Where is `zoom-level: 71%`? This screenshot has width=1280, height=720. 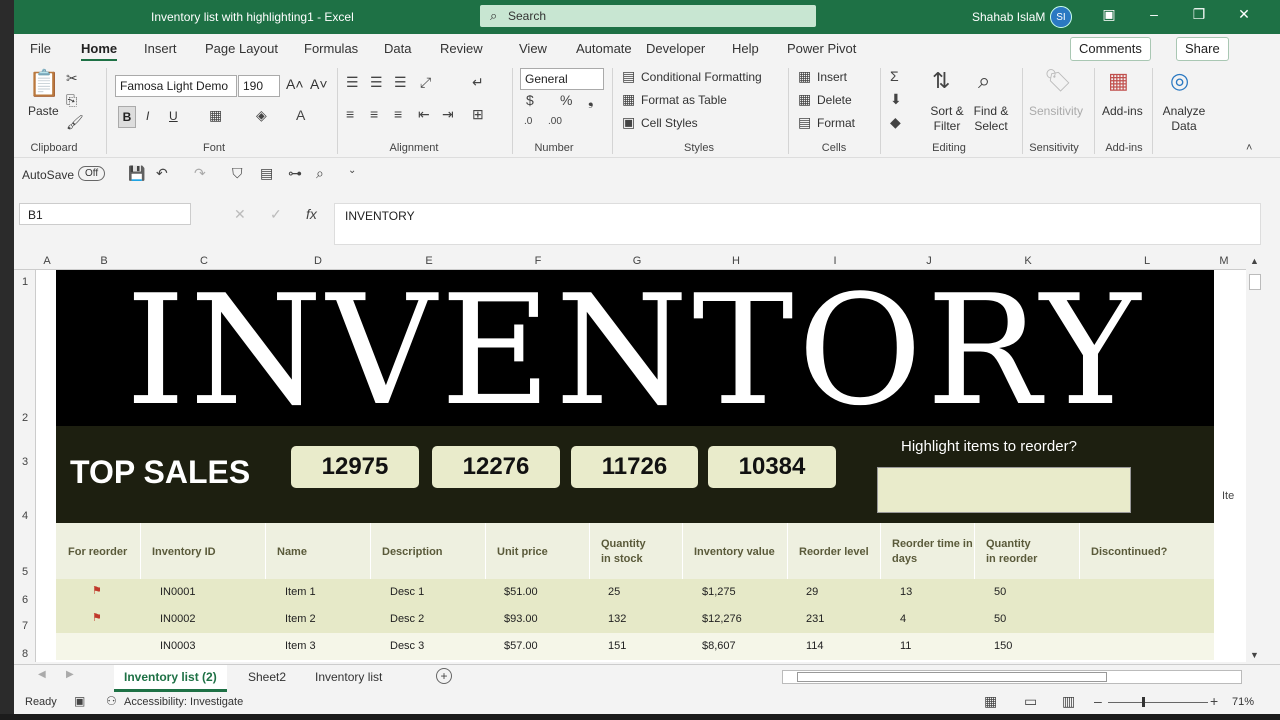 zoom-level: 71% is located at coordinates (1243, 702).